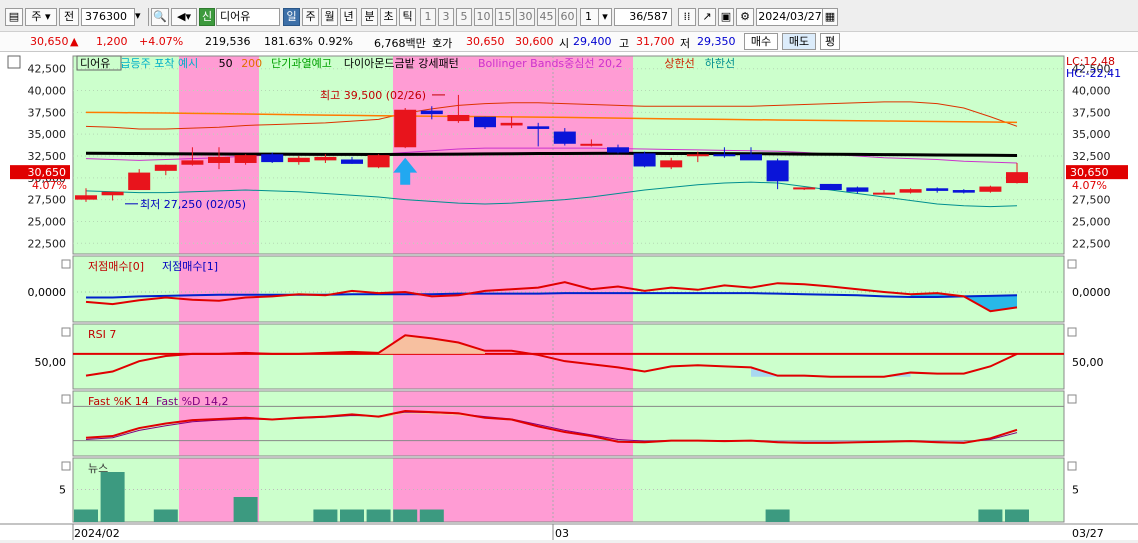  Describe the element at coordinates (161, 41) in the screenshot. I see `change-percent: +4.07%` at that location.